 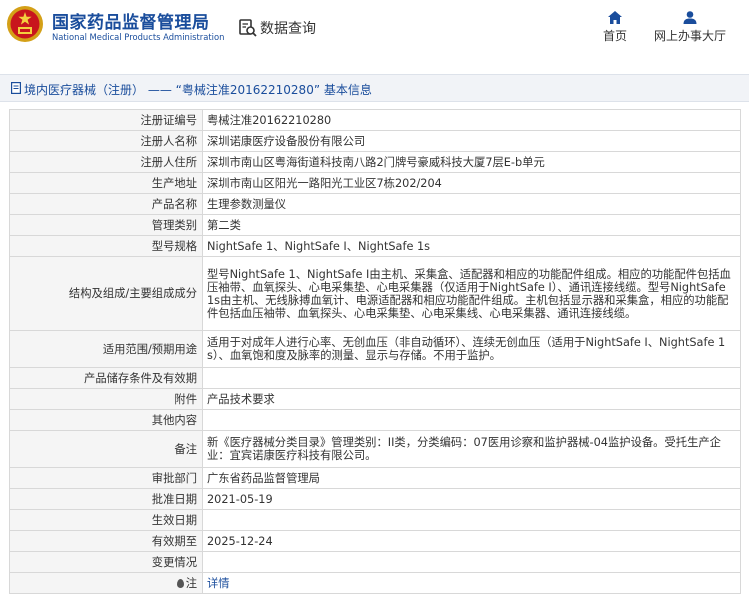 What do you see at coordinates (106, 183) in the screenshot?
I see `field-label: 生产地址` at bounding box center [106, 183].